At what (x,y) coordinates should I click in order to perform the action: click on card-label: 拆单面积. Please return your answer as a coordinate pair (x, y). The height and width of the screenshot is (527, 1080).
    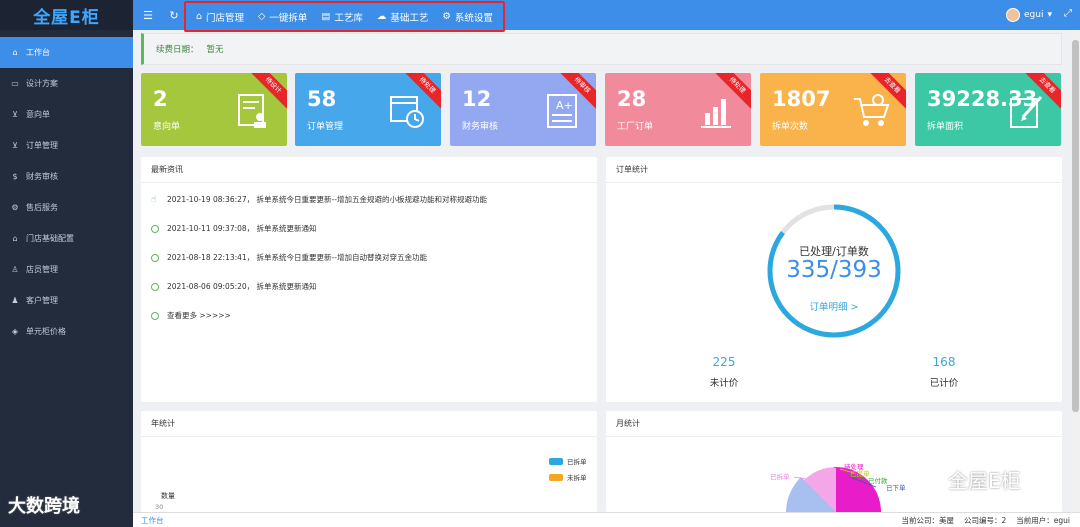
    Looking at the image, I should click on (945, 127).